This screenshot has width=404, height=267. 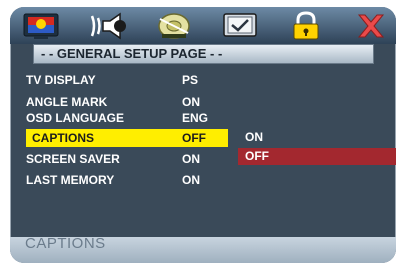 I want to click on menu-item-captions: CAPTIONS OFF, so click(x=127, y=138).